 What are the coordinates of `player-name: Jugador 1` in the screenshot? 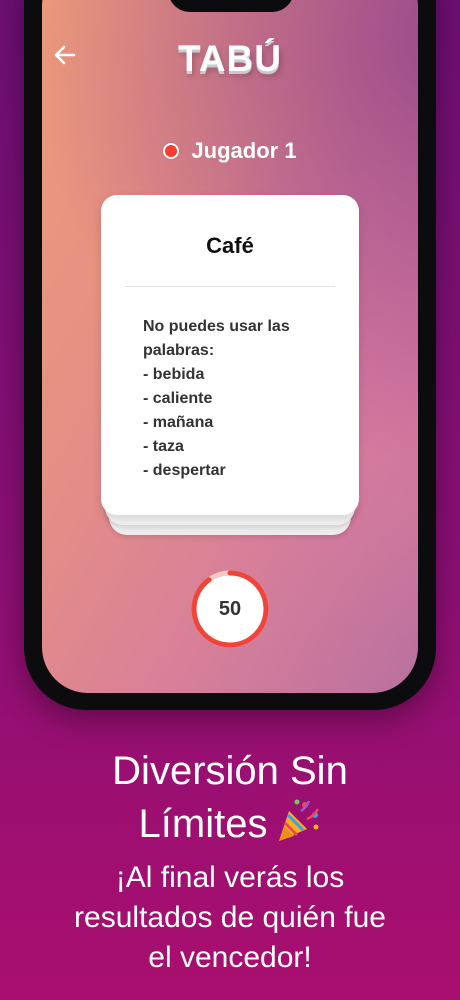 It's located at (244, 150).